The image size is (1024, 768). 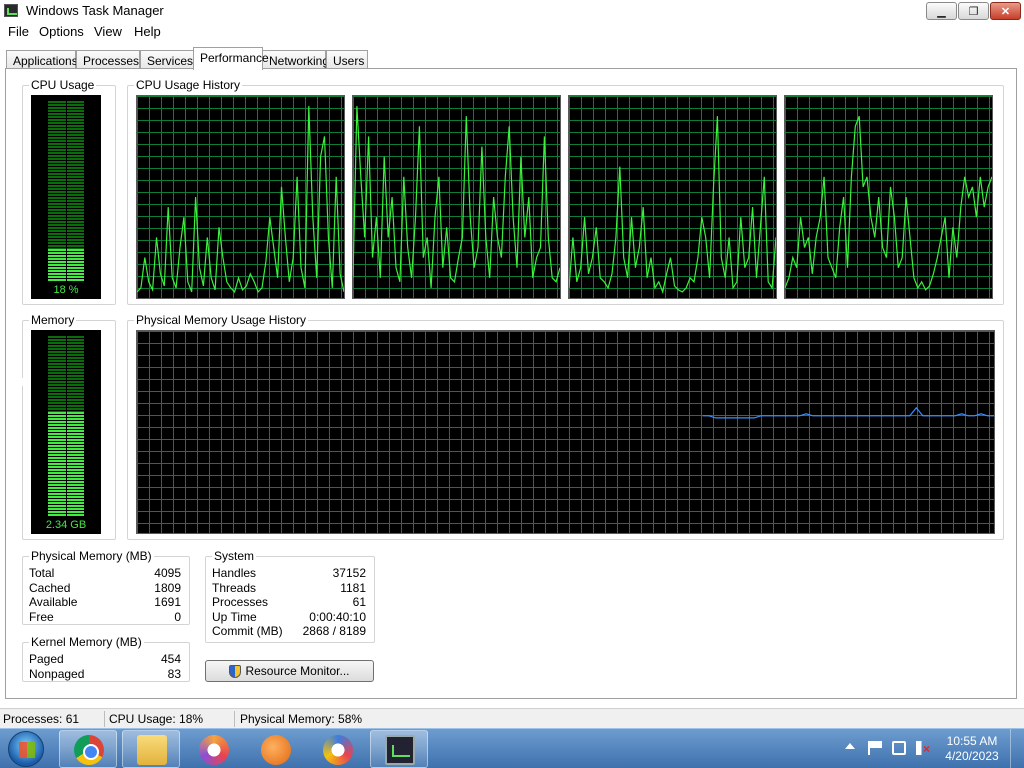 What do you see at coordinates (18, 31) in the screenshot?
I see `menu-file: File` at bounding box center [18, 31].